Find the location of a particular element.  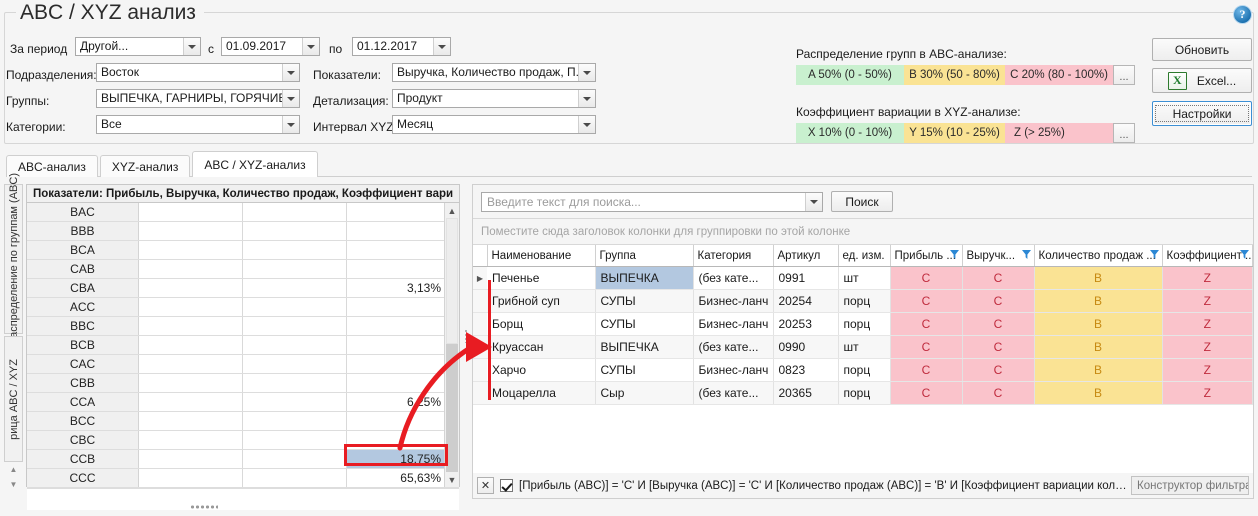

scroll-down-tabs-button: ▼ is located at coordinates (13, 484).